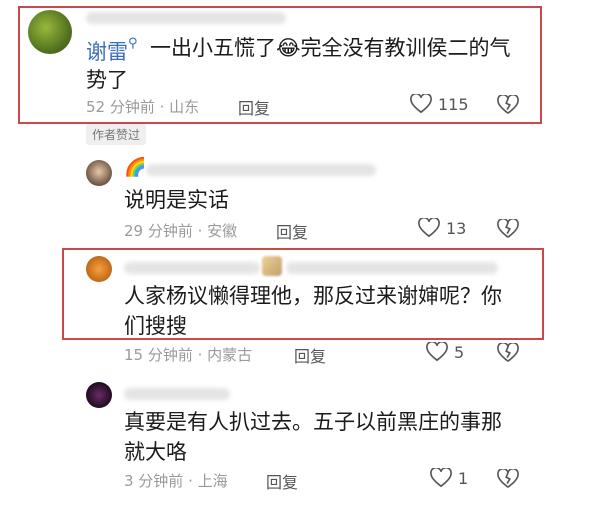 The image size is (600, 510). I want to click on rainbow-emoji-blurred, so click(272, 266).